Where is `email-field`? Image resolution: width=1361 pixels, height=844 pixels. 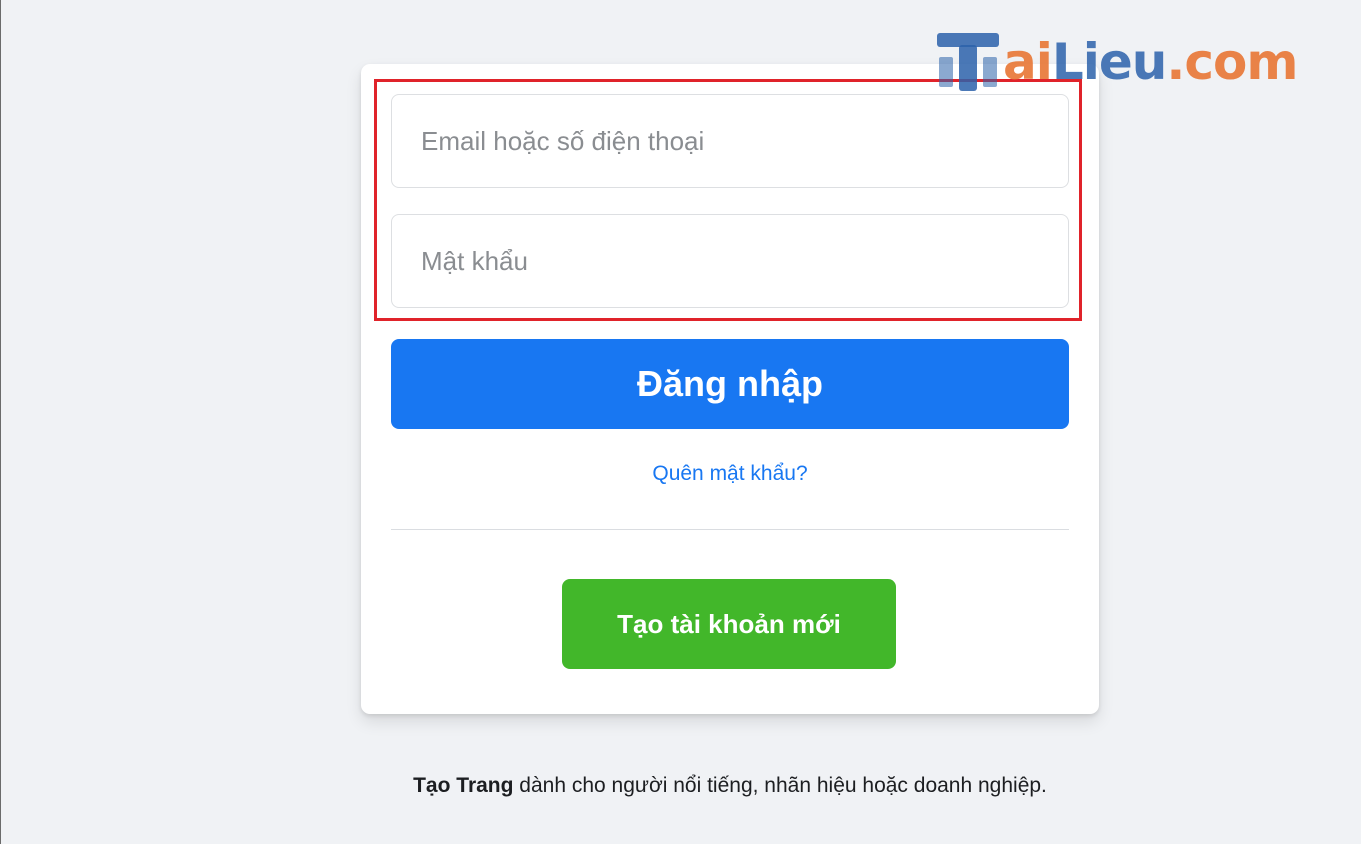 email-field is located at coordinates (730, 141).